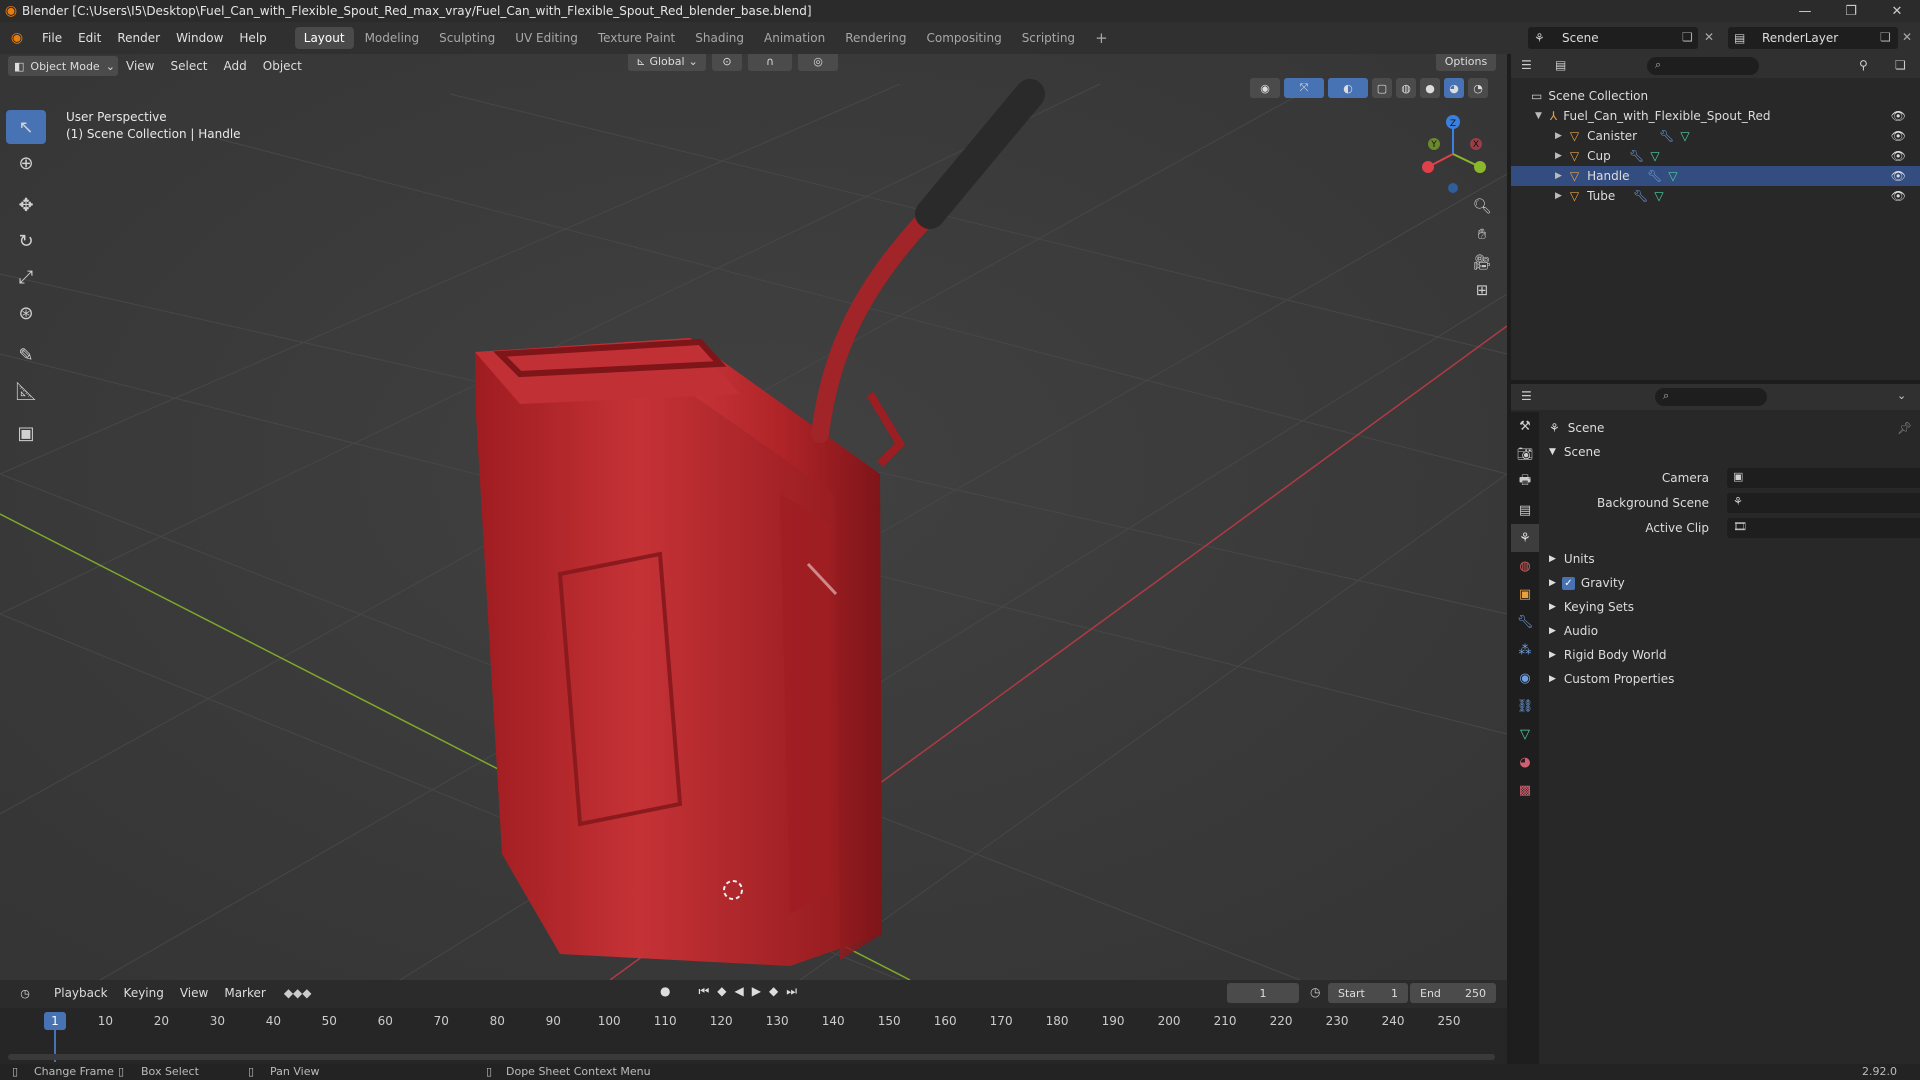  I want to click on chevron-down-icon: ⌄, so click(1901, 395).